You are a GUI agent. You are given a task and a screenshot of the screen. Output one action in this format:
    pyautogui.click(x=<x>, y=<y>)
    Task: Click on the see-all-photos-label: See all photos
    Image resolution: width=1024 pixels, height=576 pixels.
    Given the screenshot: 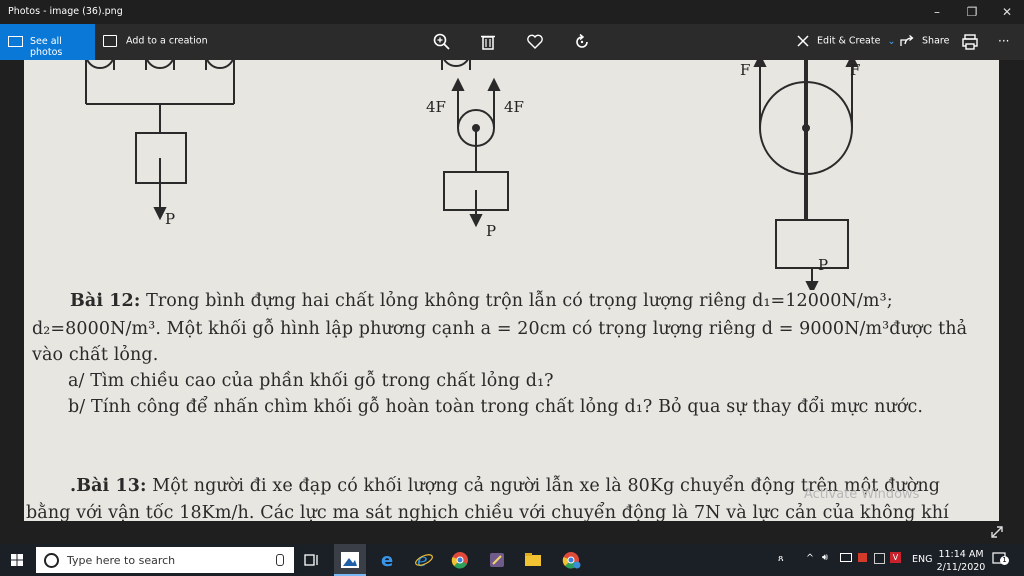 What is the action you would take?
    pyautogui.click(x=46, y=47)
    